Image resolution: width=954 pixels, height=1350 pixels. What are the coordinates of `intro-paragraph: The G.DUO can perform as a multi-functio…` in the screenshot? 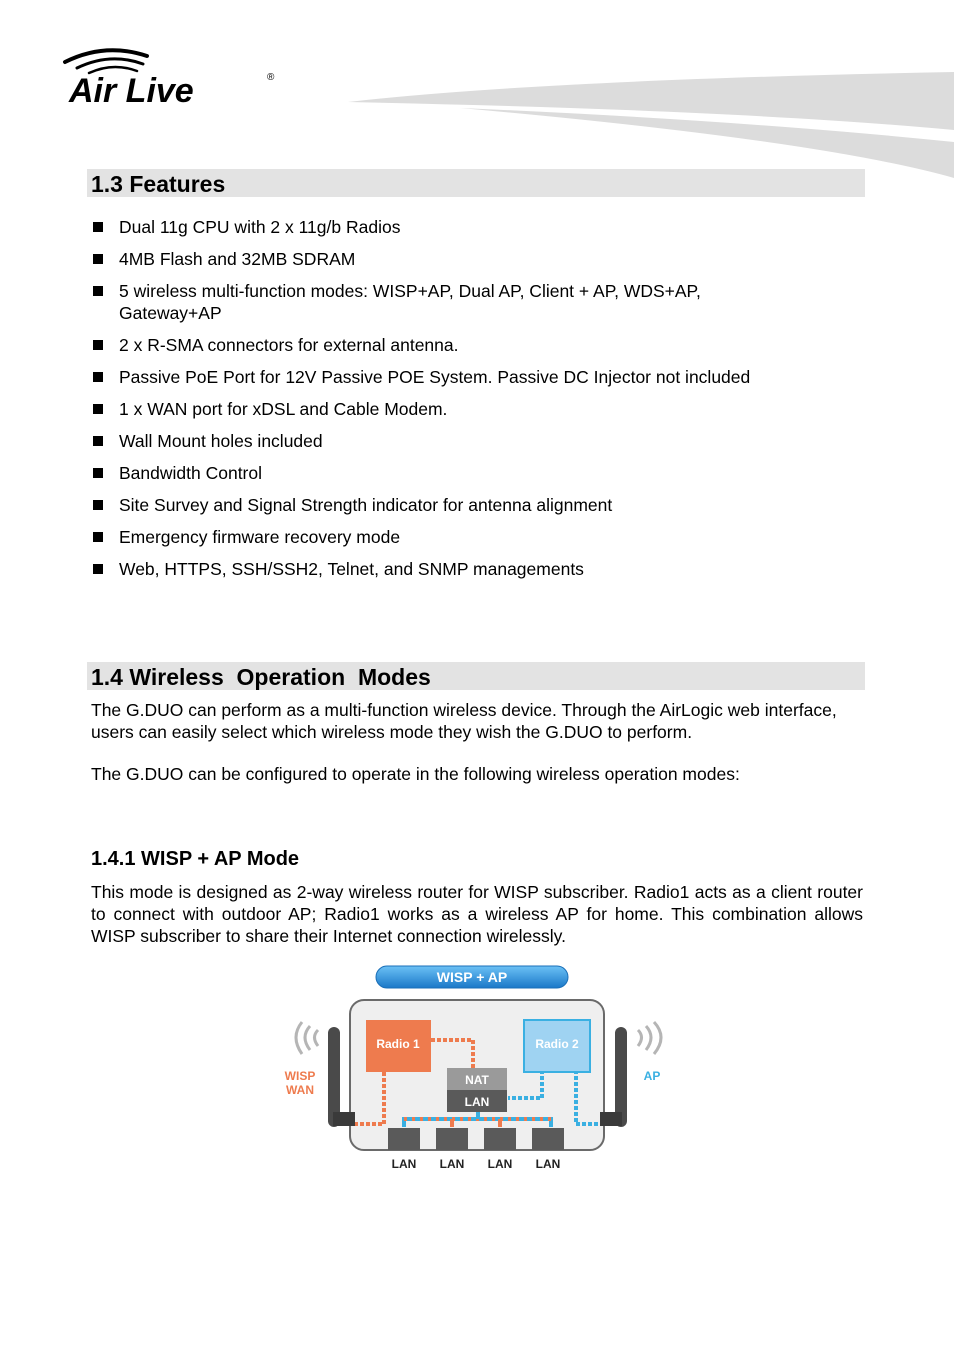 It's located at (464, 721).